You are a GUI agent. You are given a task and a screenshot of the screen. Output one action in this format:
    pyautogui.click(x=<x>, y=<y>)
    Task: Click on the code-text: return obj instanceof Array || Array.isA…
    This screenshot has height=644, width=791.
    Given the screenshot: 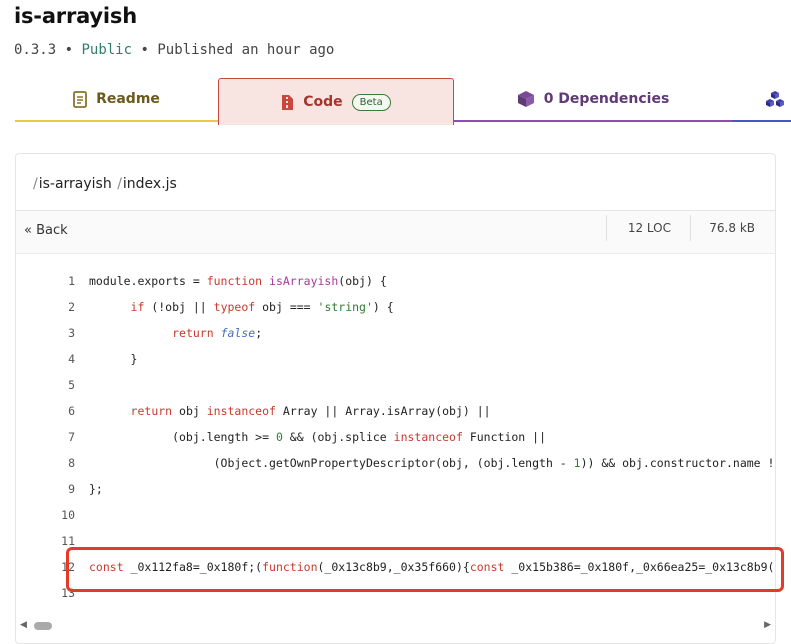 What is the action you would take?
    pyautogui.click(x=310, y=411)
    